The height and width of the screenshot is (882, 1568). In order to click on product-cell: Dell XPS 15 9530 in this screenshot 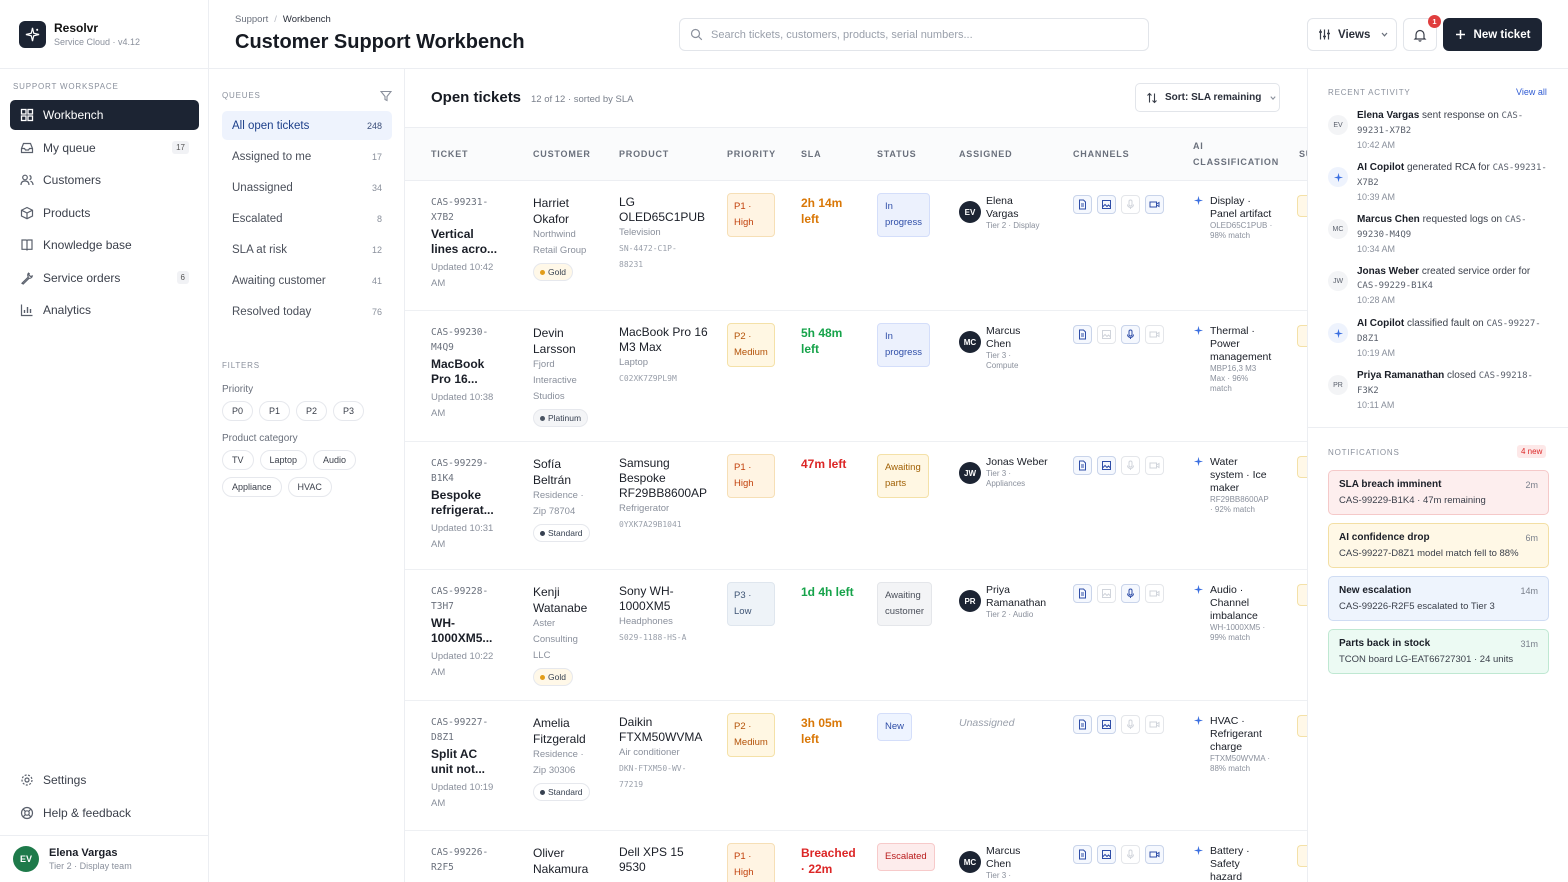, I will do `click(666, 860)`.